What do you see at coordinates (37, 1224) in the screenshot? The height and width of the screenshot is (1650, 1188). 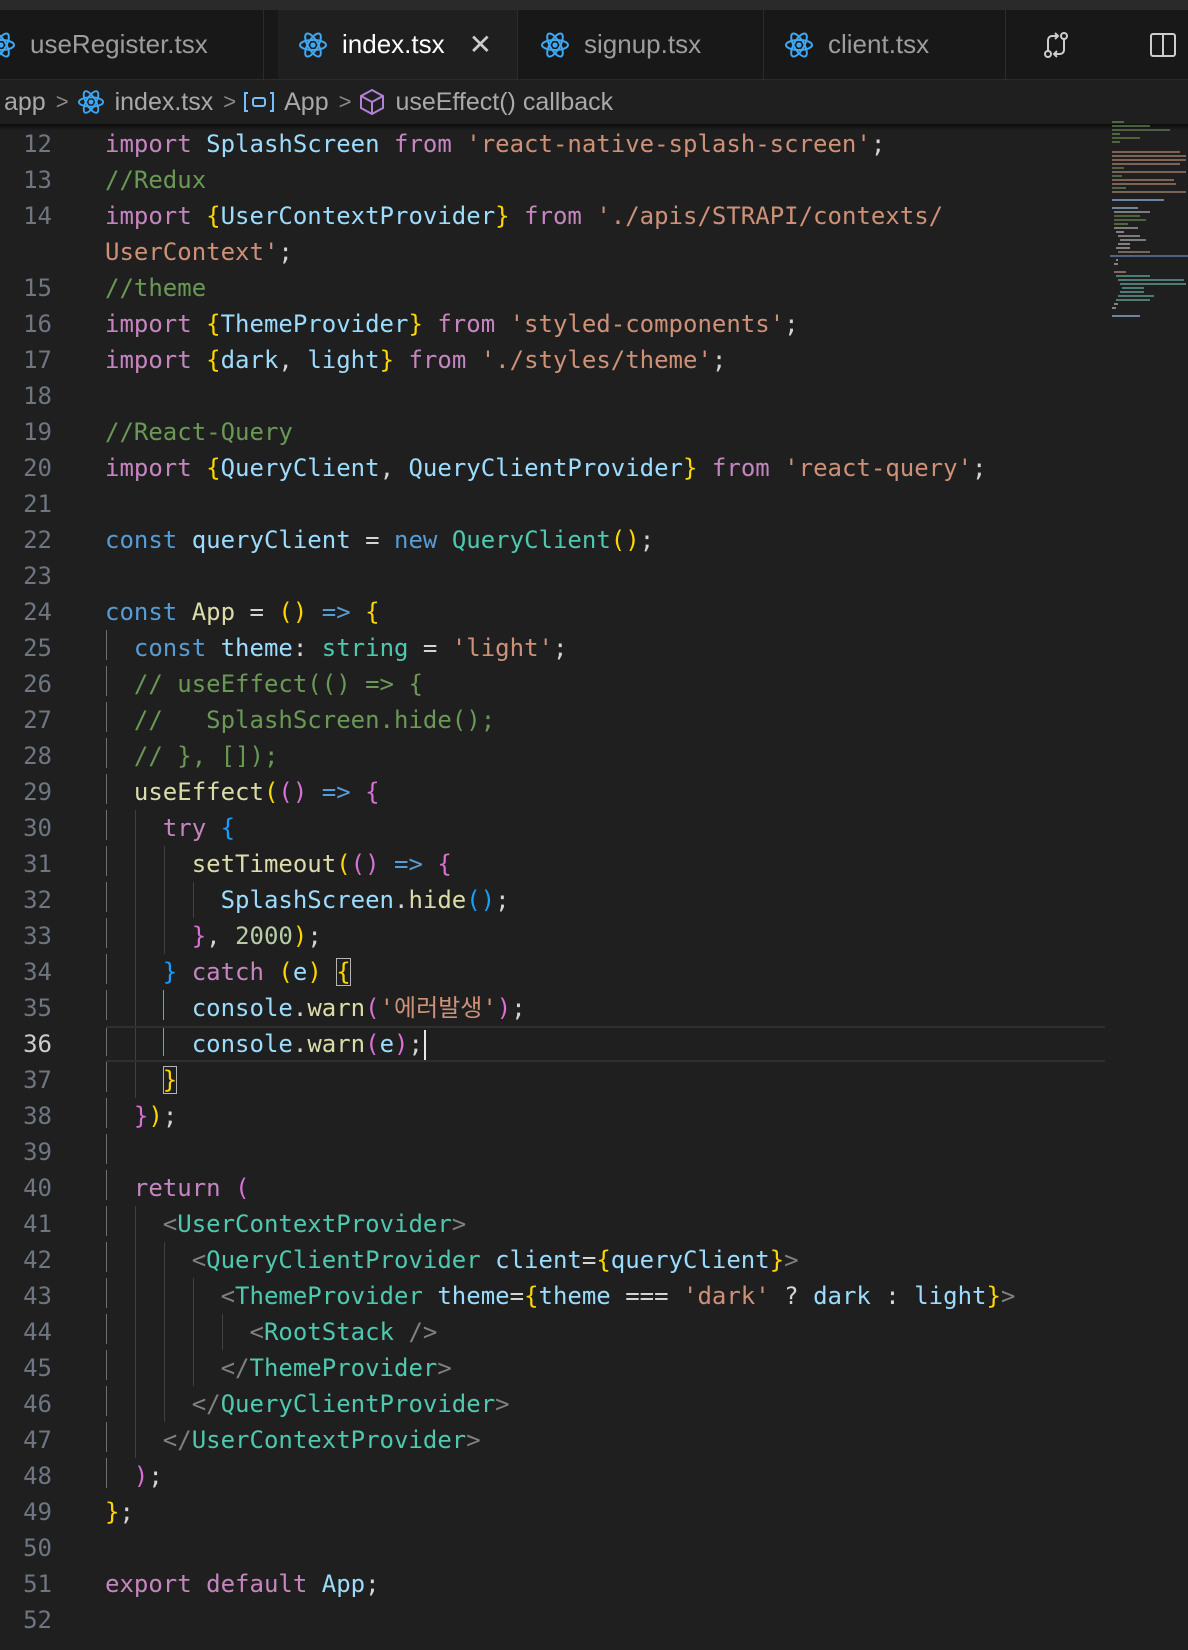 I see `line-number: 41` at bounding box center [37, 1224].